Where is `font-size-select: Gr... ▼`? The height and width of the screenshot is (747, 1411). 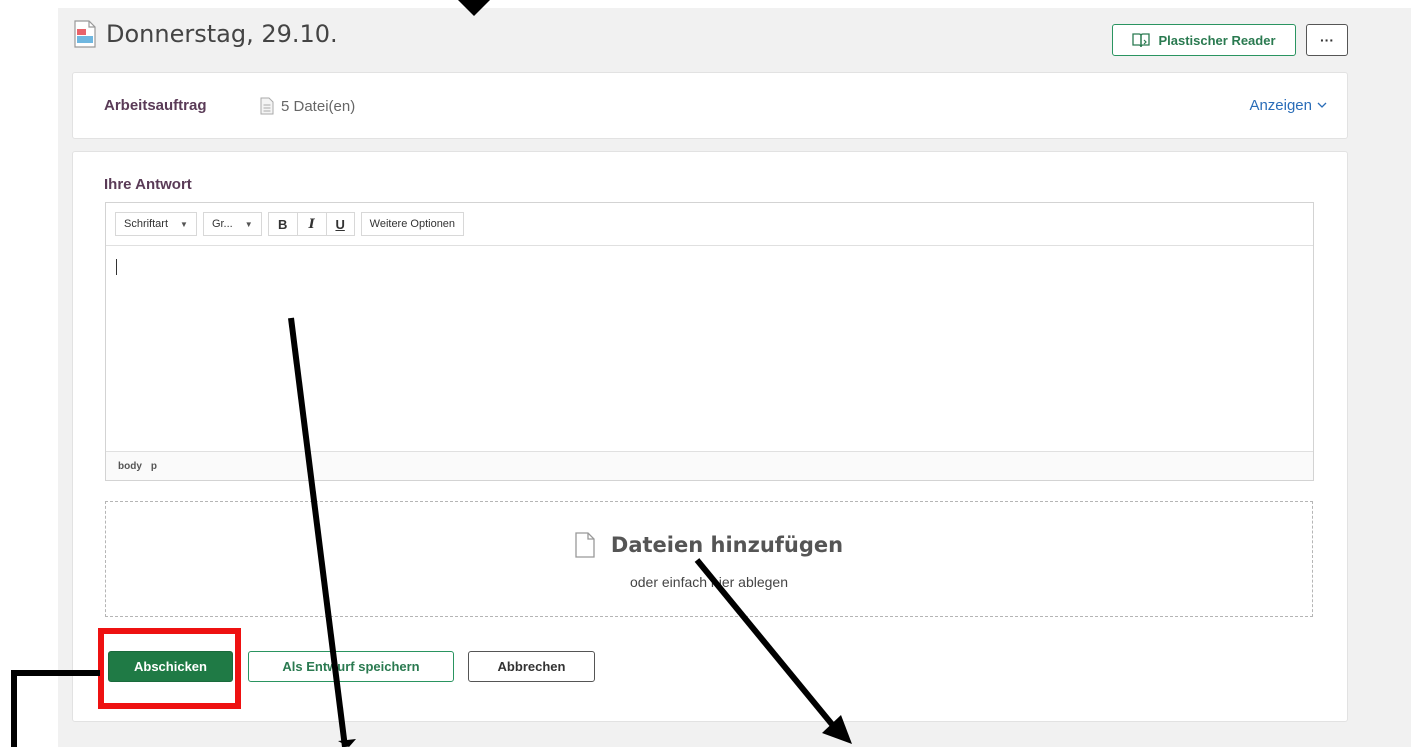
font-size-select: Gr... ▼ is located at coordinates (232, 224).